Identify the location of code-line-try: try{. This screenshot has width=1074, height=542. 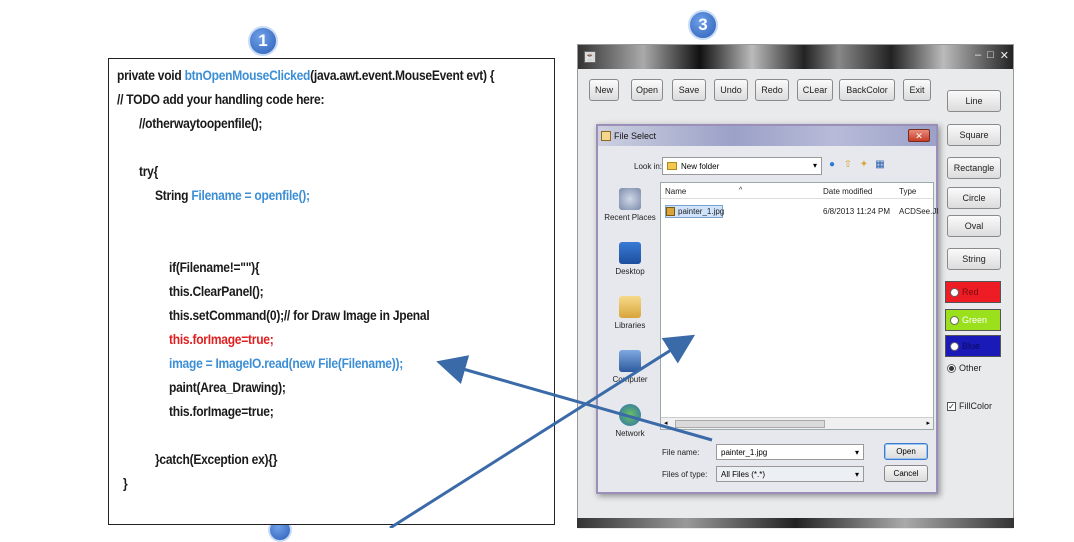
(149, 171).